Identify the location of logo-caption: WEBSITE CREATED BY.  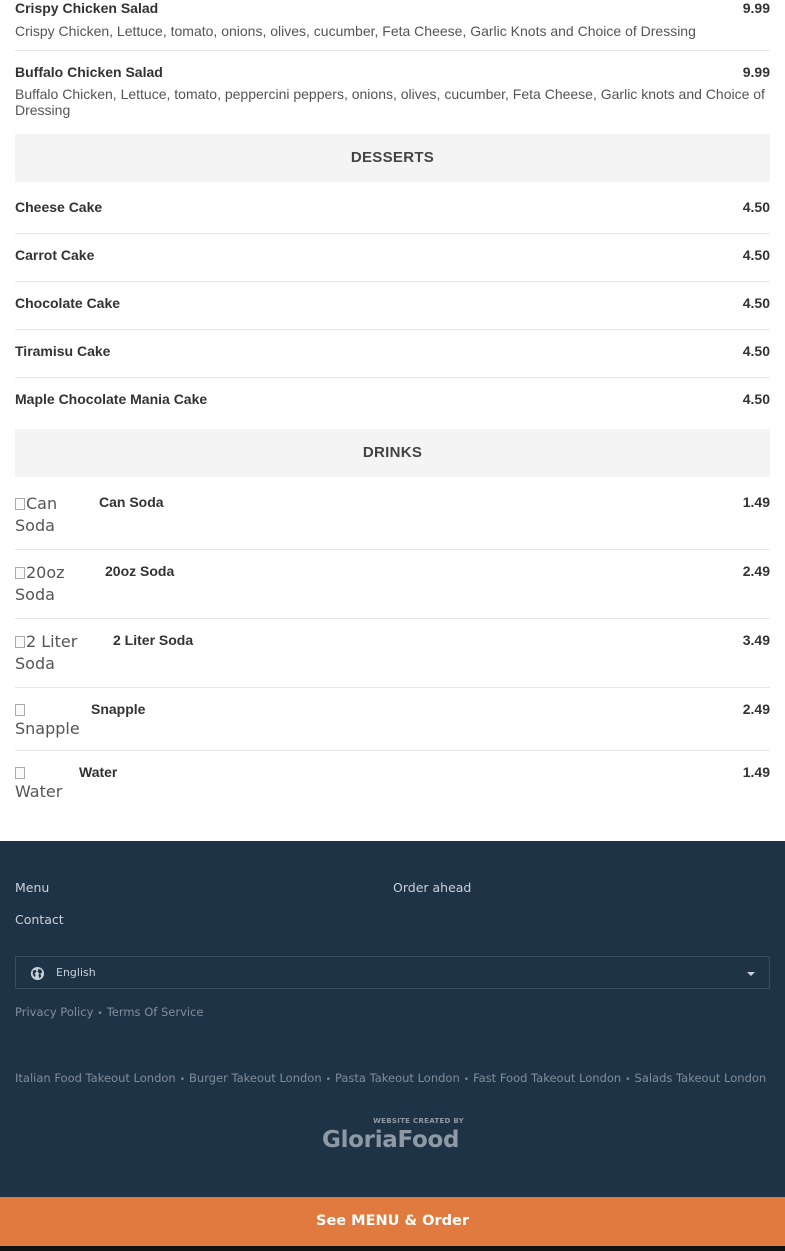
(418, 1121).